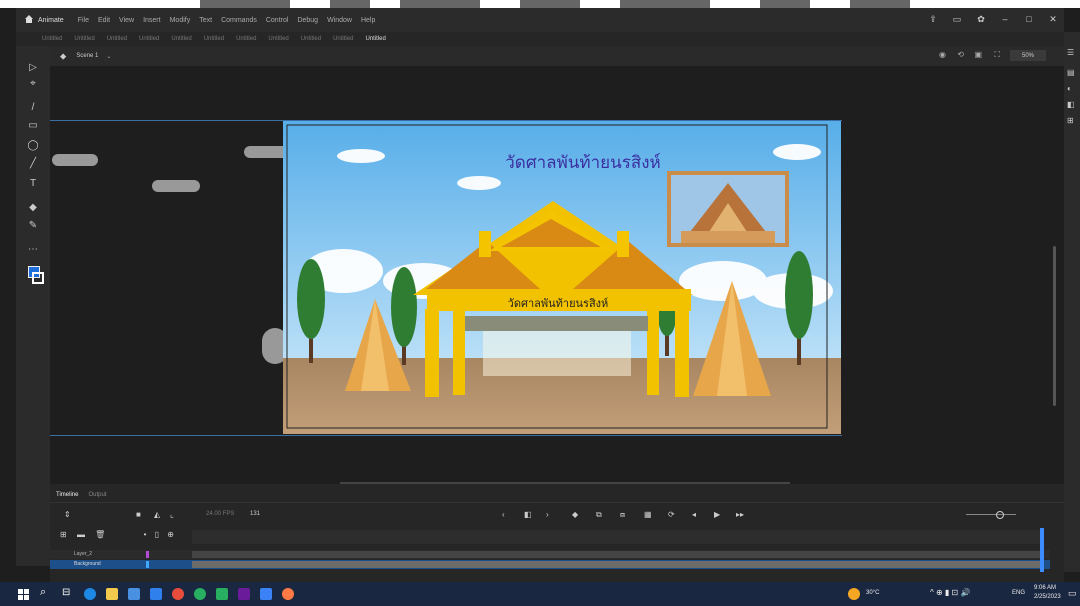 The width and height of the screenshot is (1080, 606). Describe the element at coordinates (1071, 72) in the screenshot. I see `library-icon: ▤` at that location.